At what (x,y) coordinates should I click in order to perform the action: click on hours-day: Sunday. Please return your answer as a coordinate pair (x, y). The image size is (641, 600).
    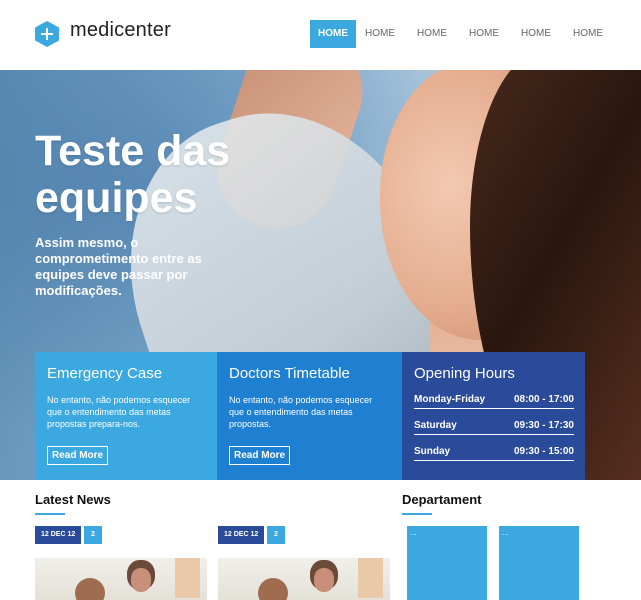
    Looking at the image, I should click on (432, 451).